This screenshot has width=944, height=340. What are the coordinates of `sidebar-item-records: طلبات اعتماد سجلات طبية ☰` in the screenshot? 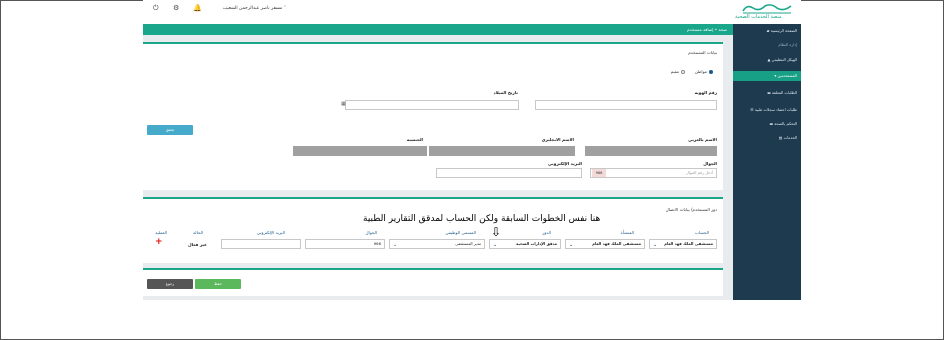 It's located at (766, 110).